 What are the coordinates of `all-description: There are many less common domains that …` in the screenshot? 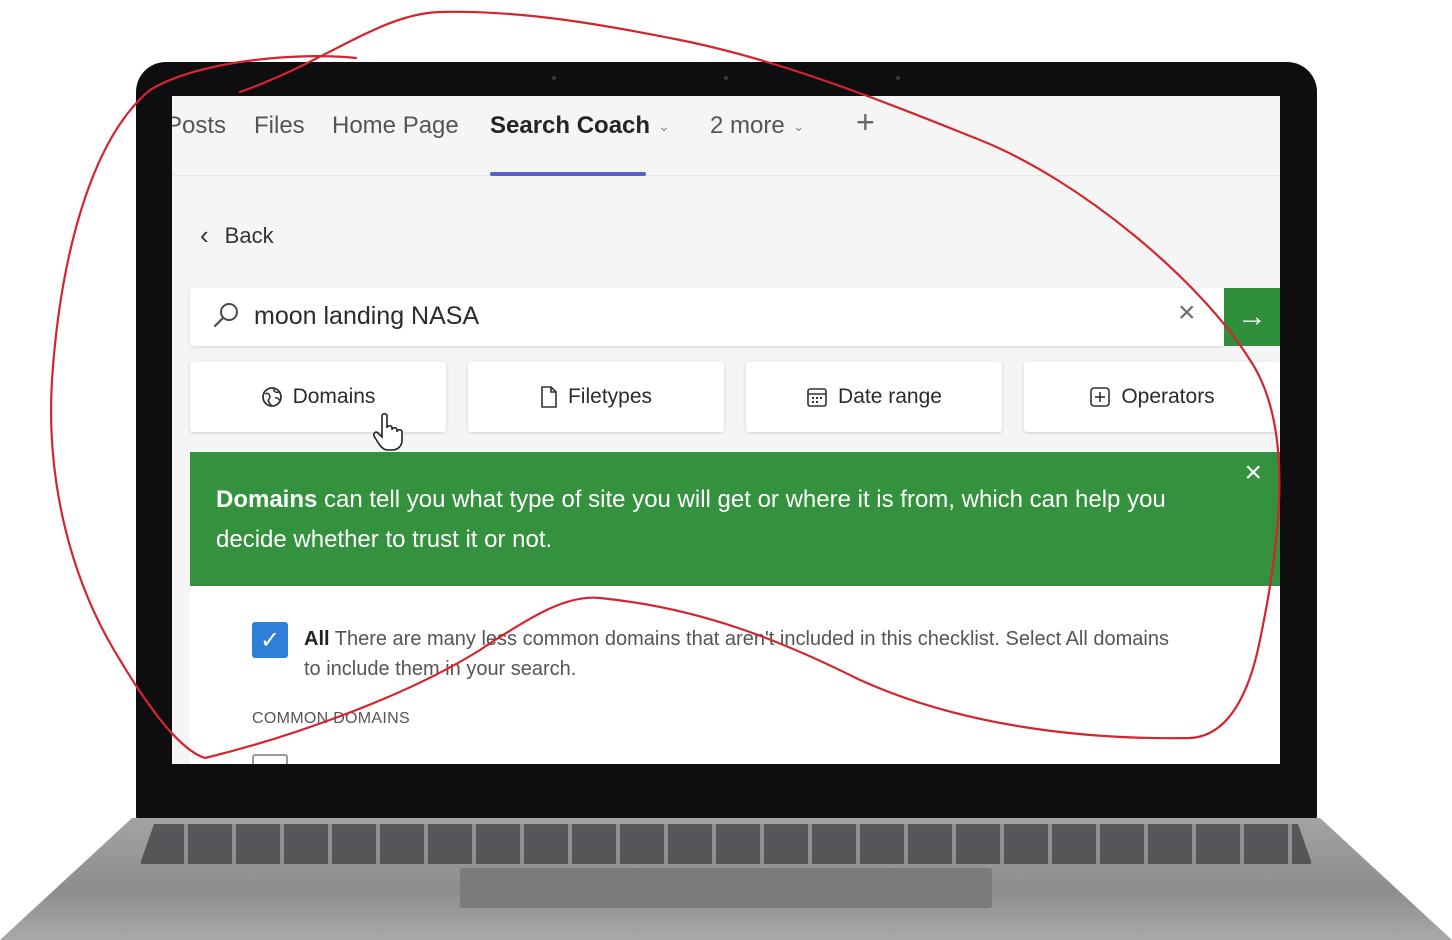 It's located at (736, 654).